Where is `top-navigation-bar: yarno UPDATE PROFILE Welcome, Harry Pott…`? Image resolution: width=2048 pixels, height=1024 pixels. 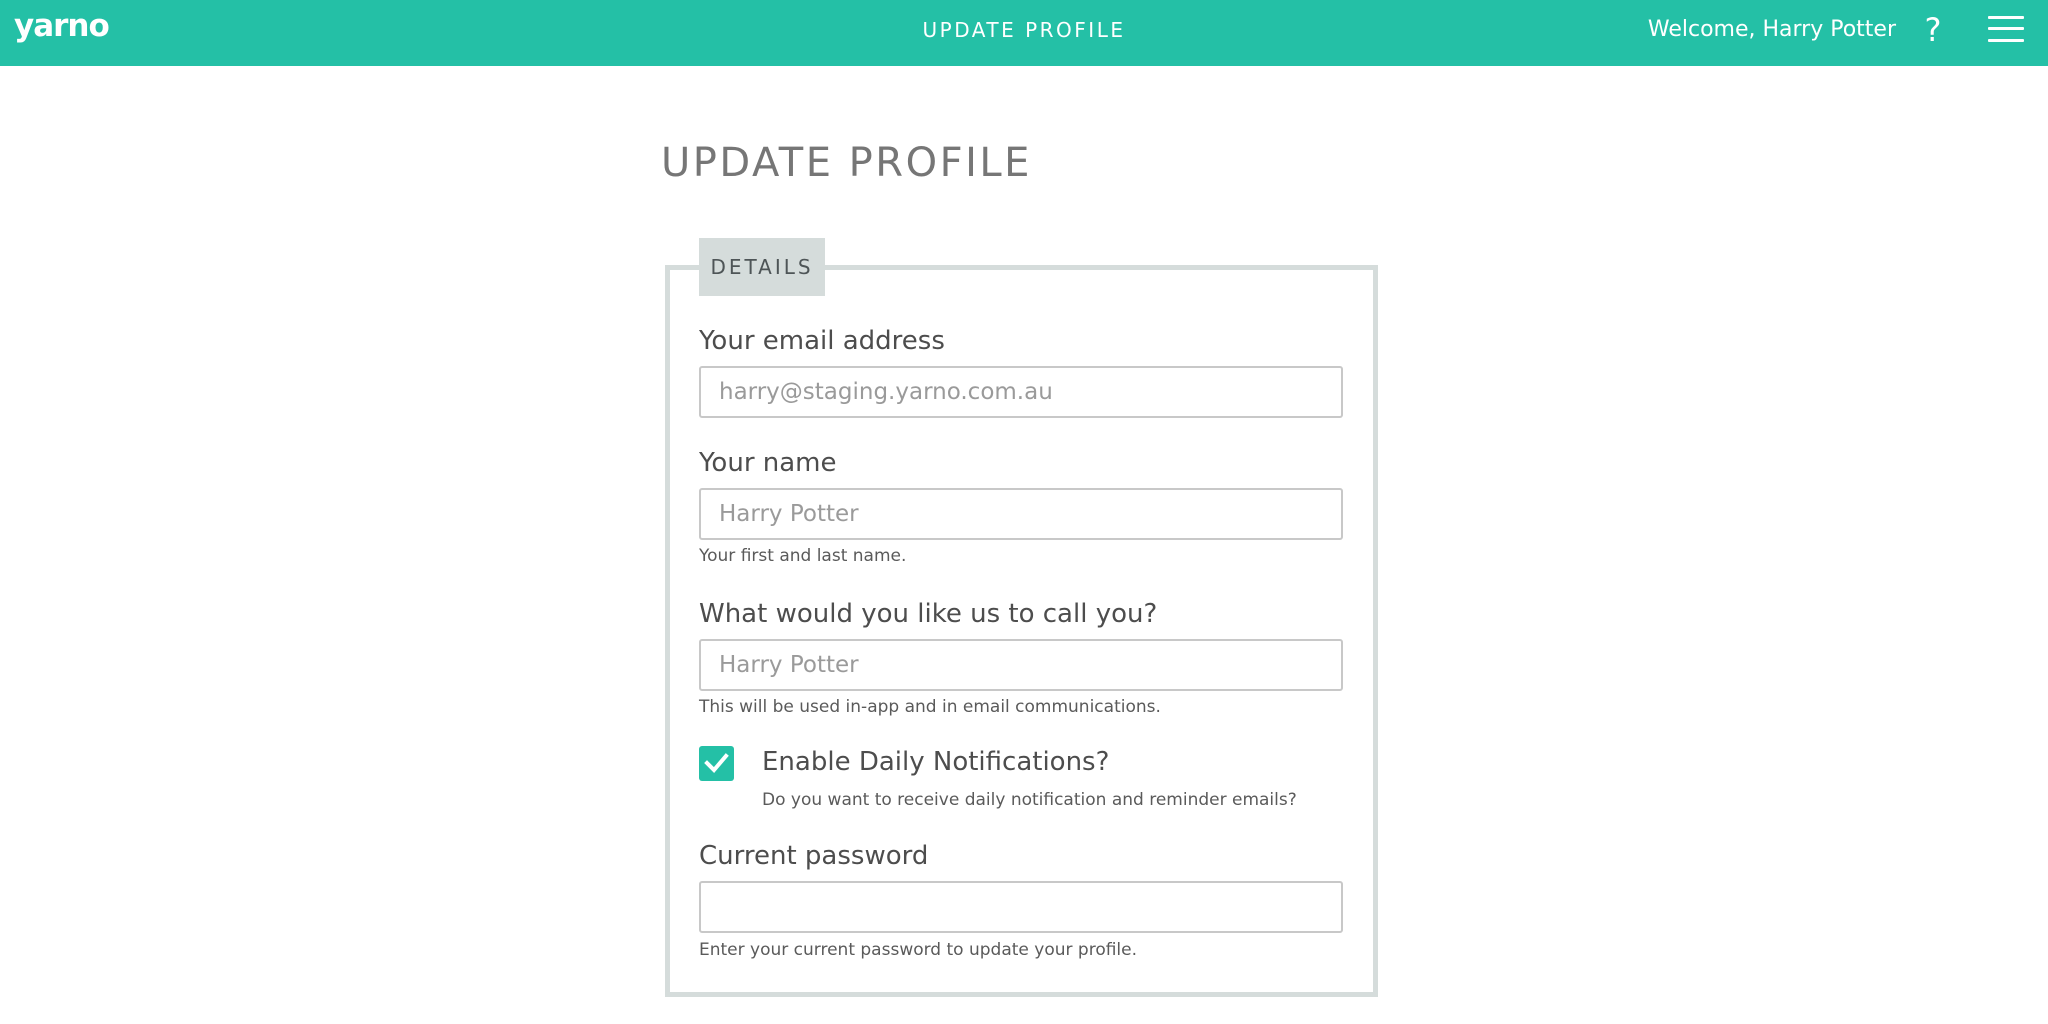
top-navigation-bar: yarno UPDATE PROFILE Welcome, Harry Pott… is located at coordinates (1024, 33).